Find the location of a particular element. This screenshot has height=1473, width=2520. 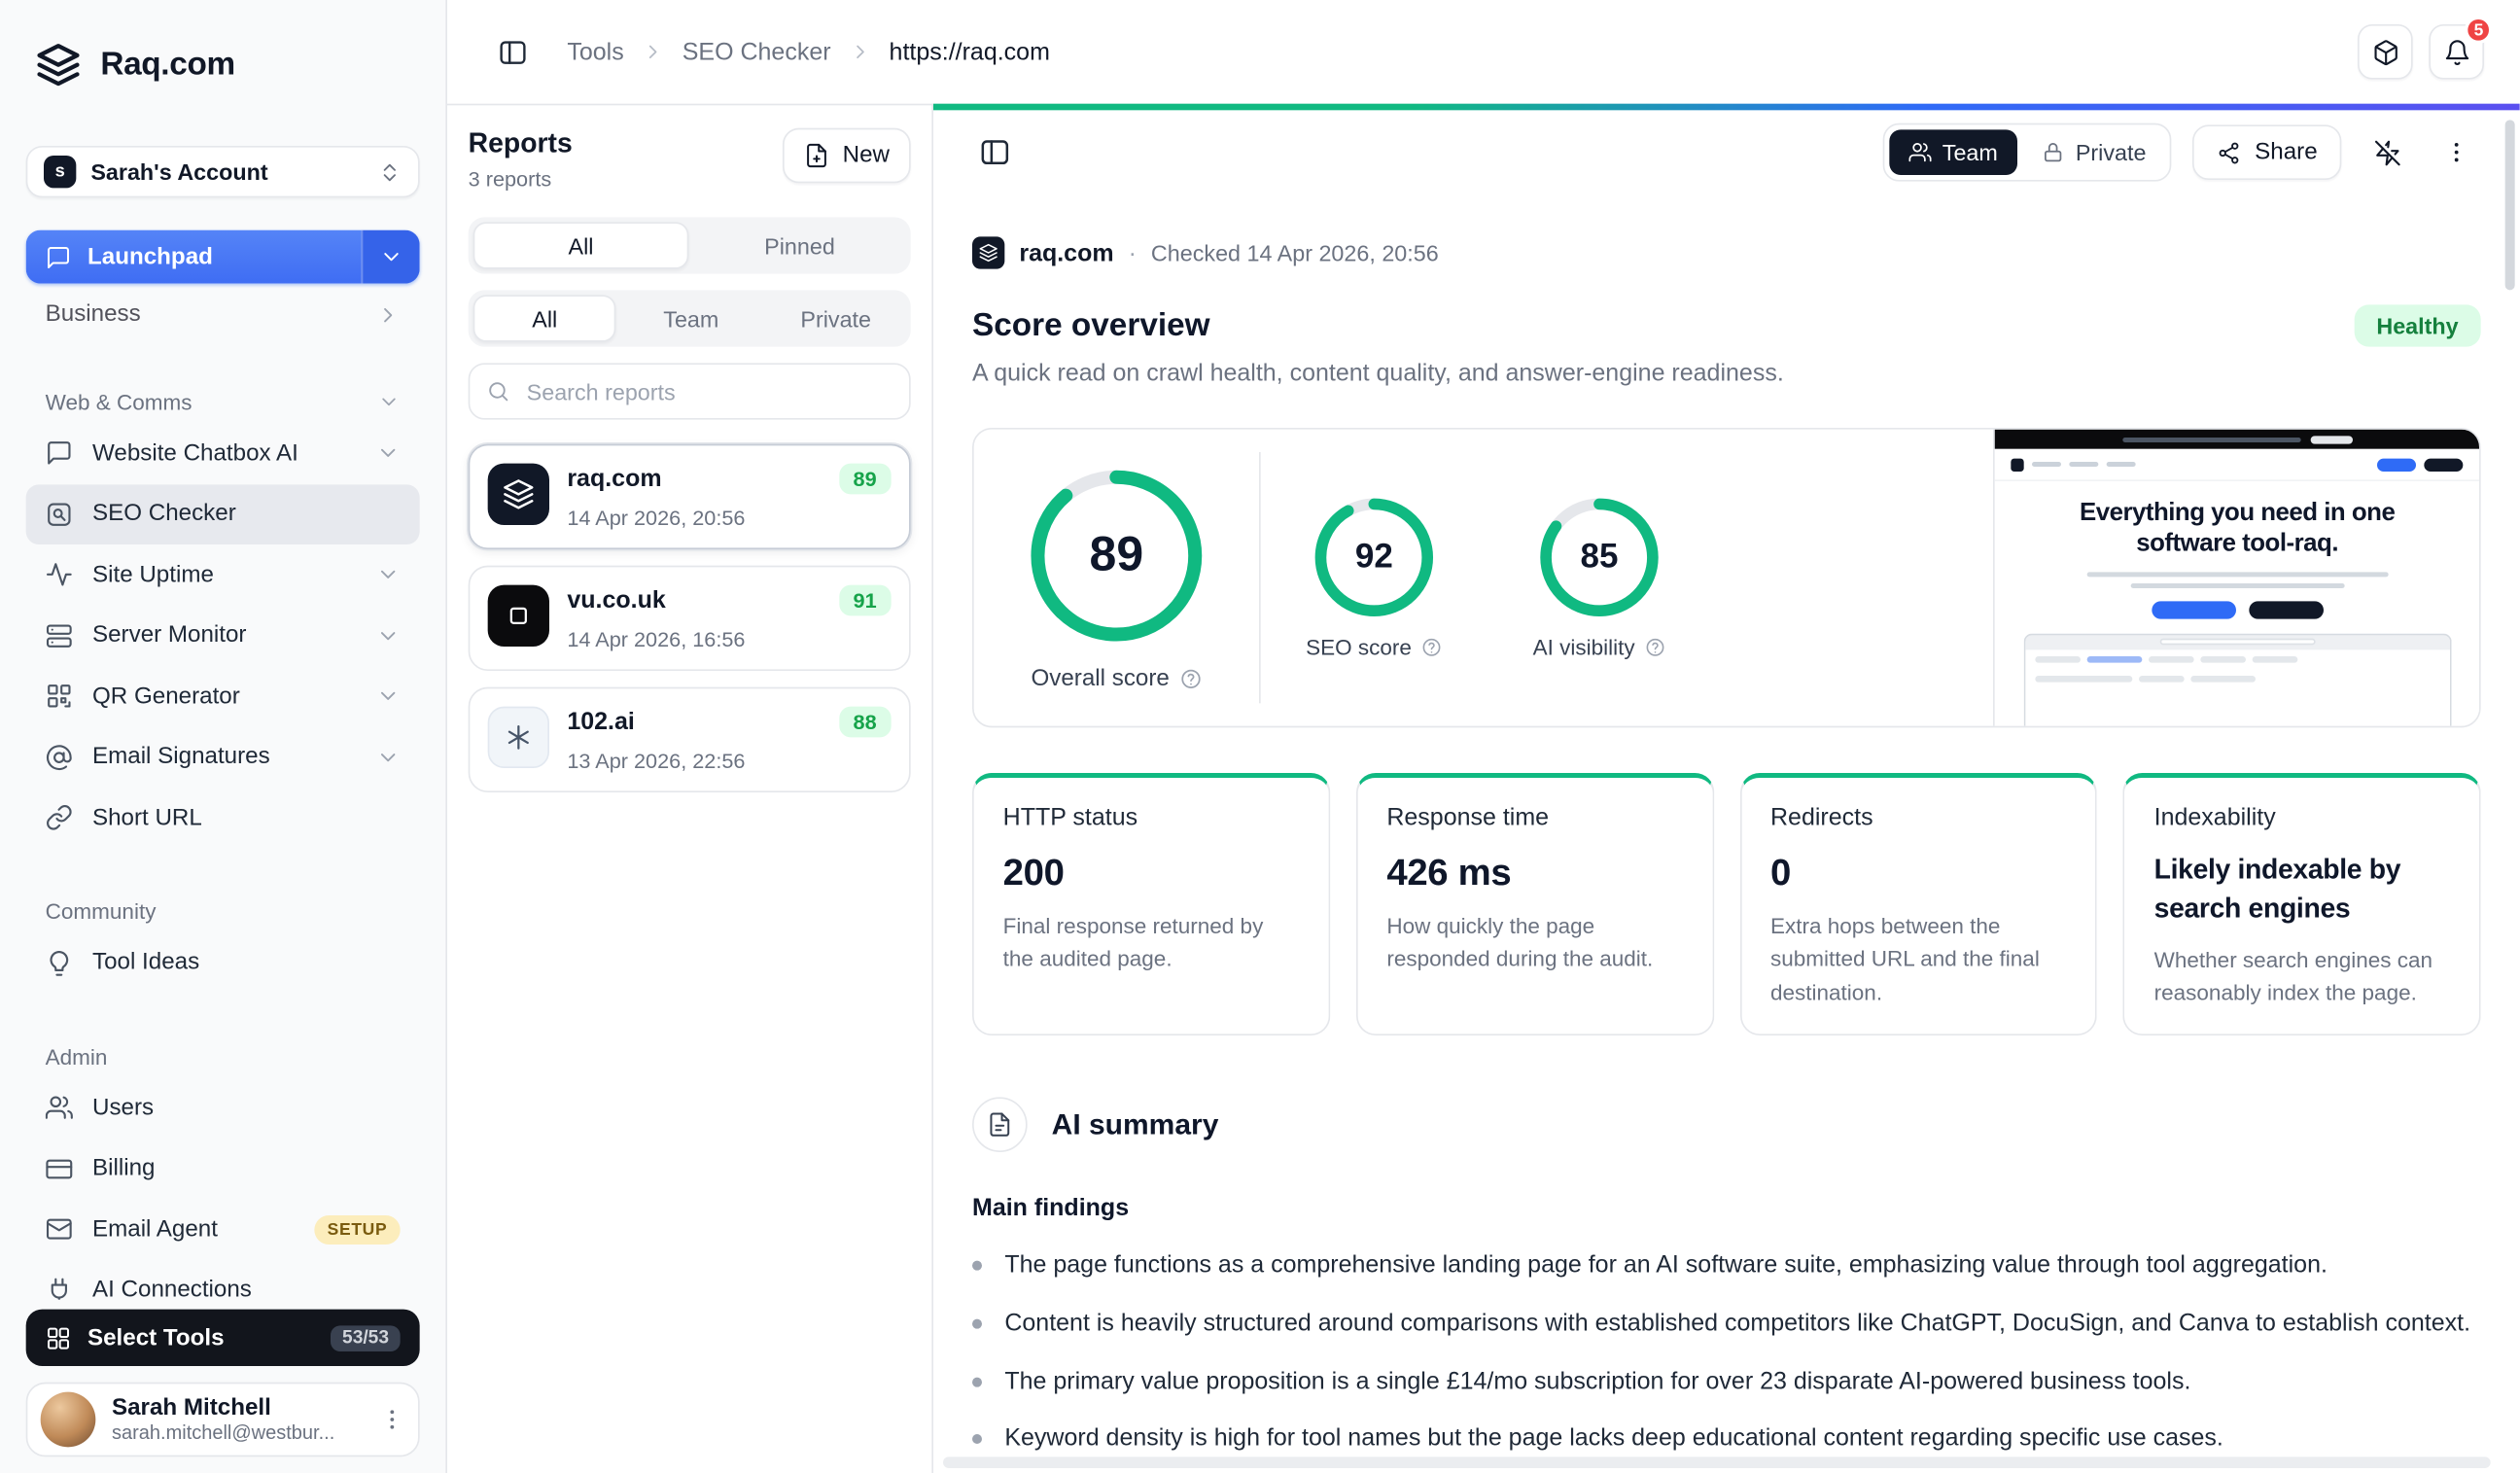

package-button is located at coordinates (2385, 52).